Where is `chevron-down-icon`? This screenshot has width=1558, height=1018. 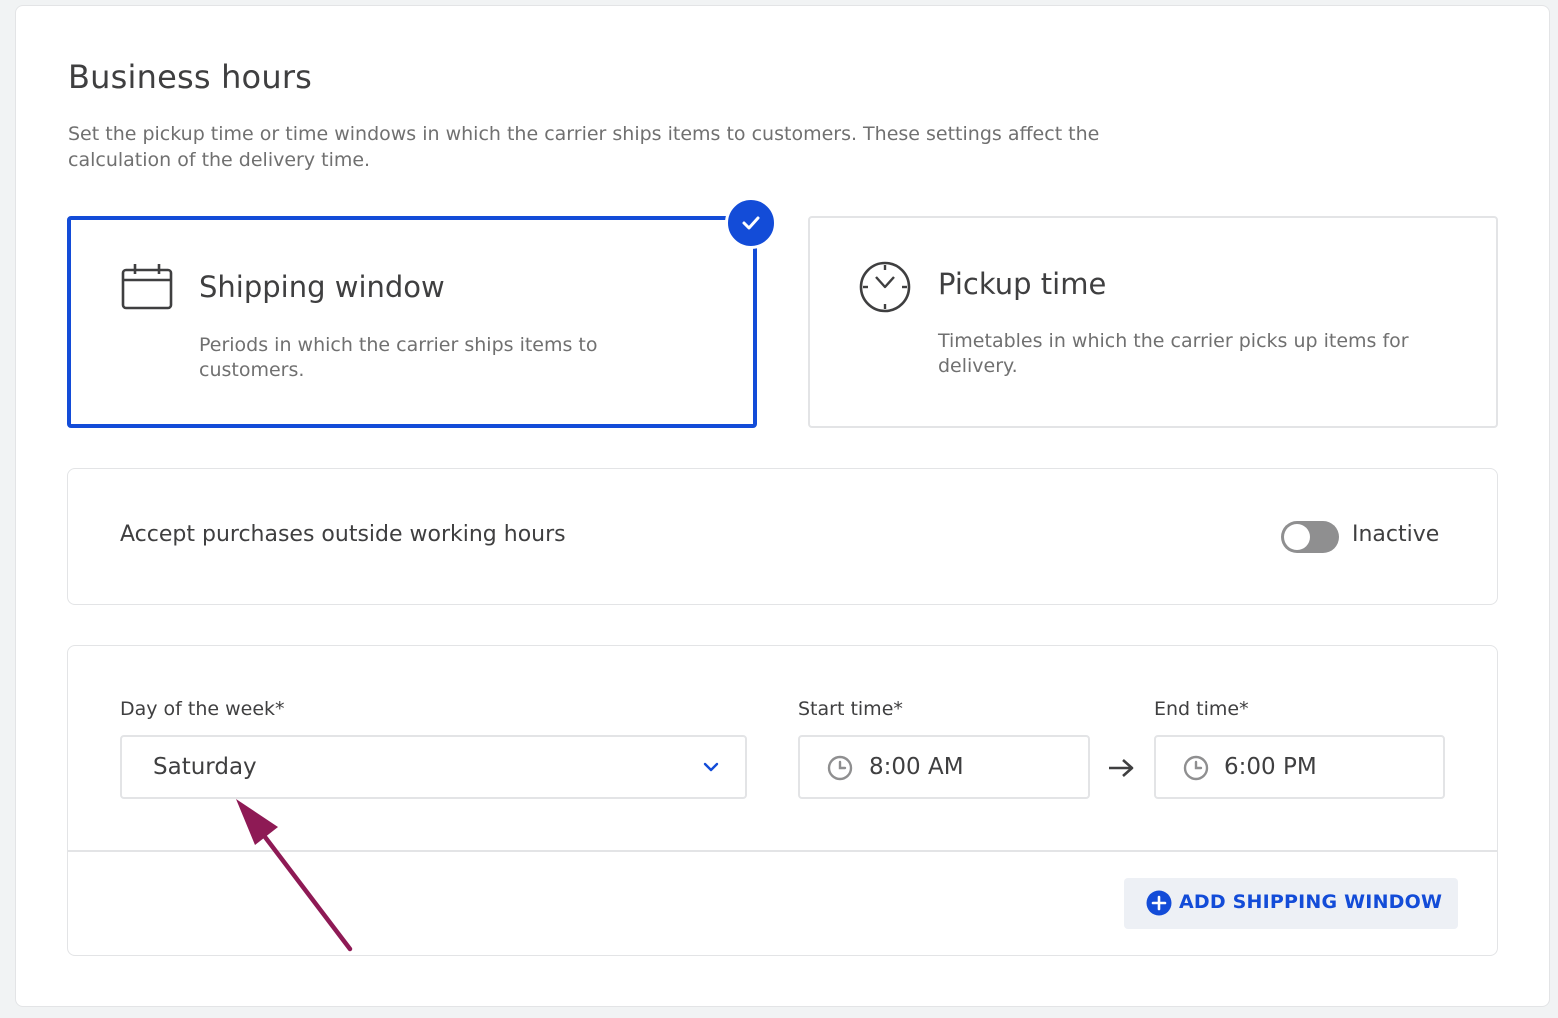
chevron-down-icon is located at coordinates (711, 768).